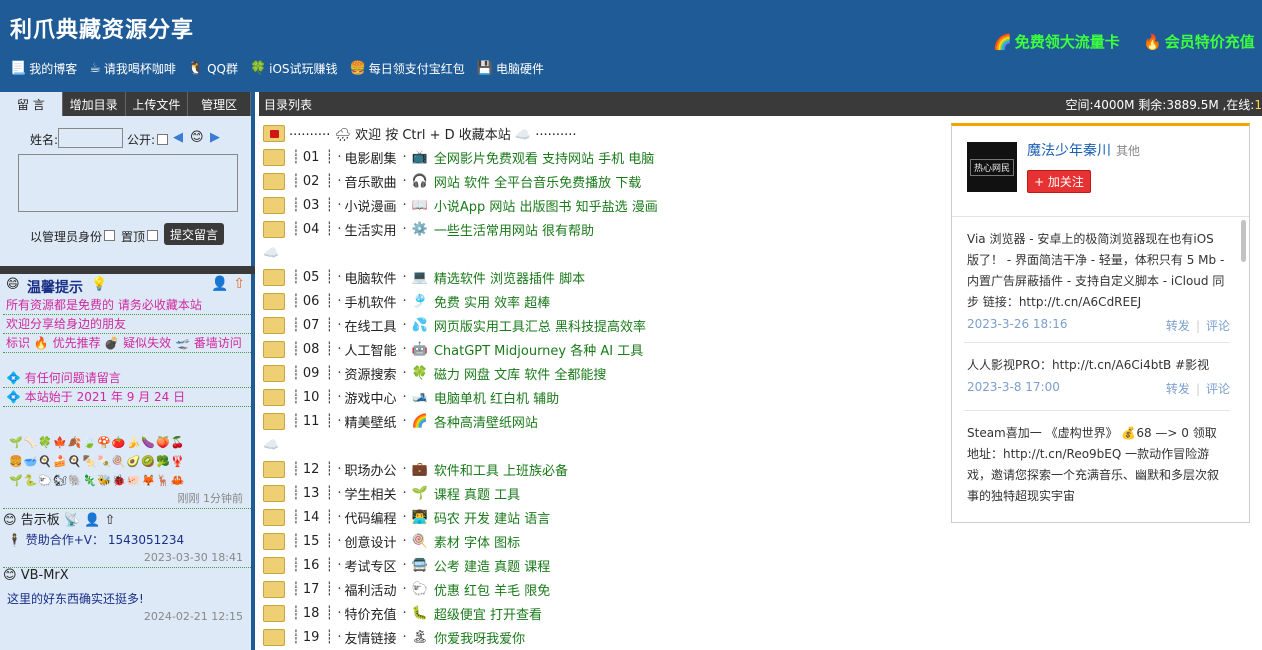 The image size is (1262, 650). Describe the element at coordinates (370, 229) in the screenshot. I see `directory-name: 生活实用` at that location.